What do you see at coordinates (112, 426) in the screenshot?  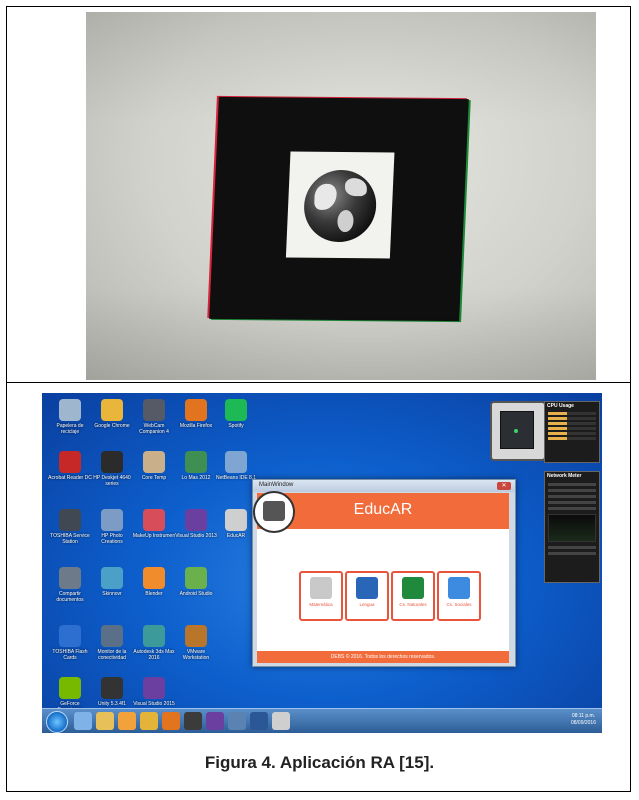 I see `desktop-icon-label: Google Chrome` at bounding box center [112, 426].